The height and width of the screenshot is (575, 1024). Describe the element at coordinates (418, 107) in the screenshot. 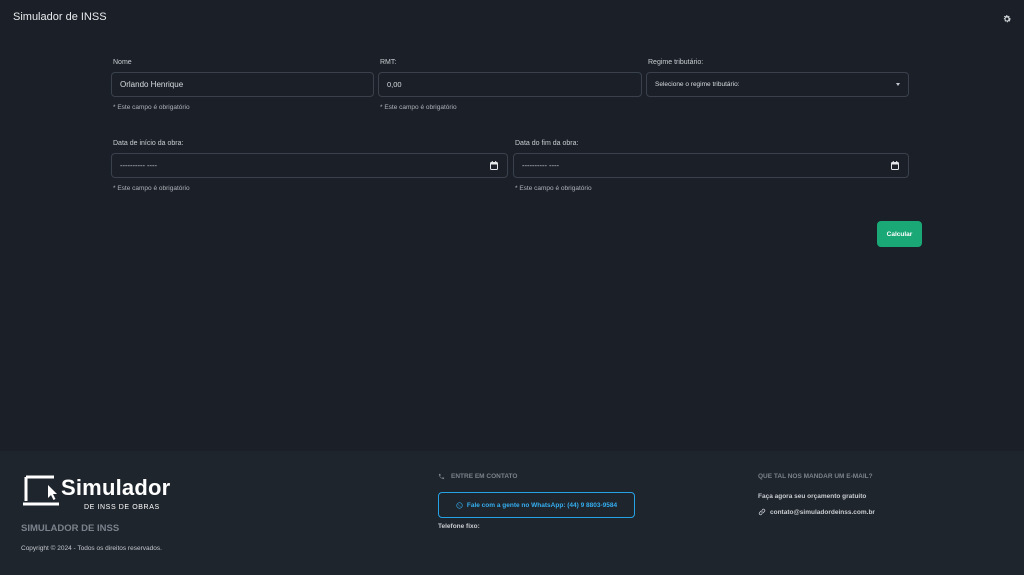

I see `rmt-required-hint: * Este campo é obrigatório` at that location.